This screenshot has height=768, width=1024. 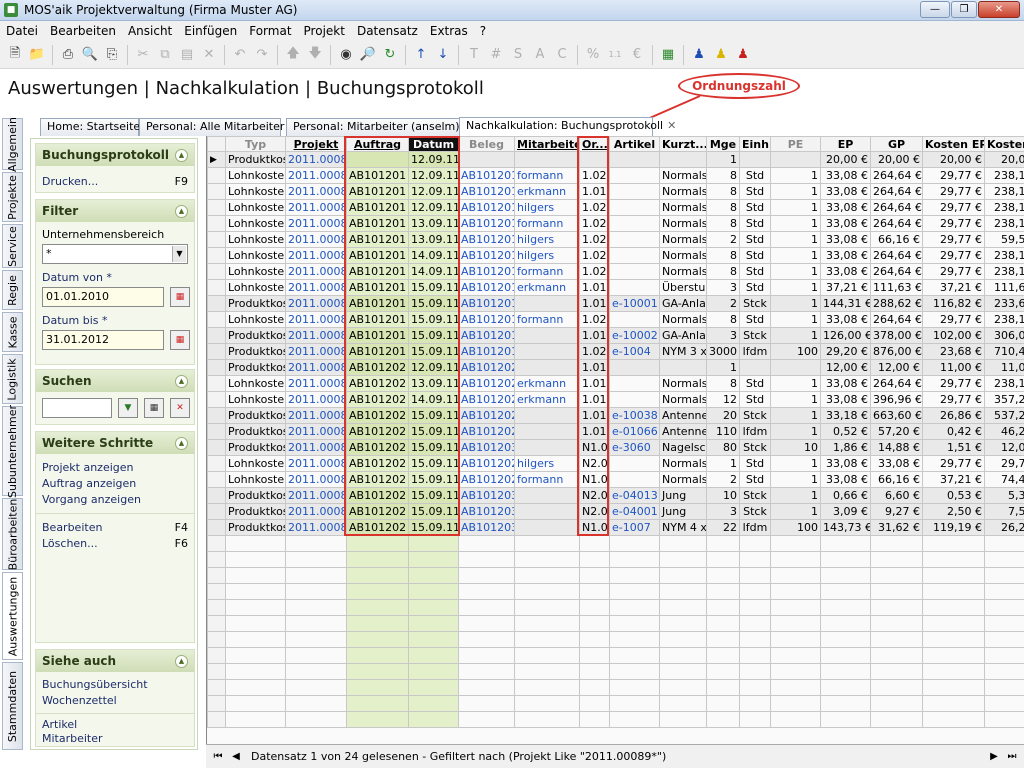 I want to click on grid-cell: AB101203, so click(x=486, y=447).